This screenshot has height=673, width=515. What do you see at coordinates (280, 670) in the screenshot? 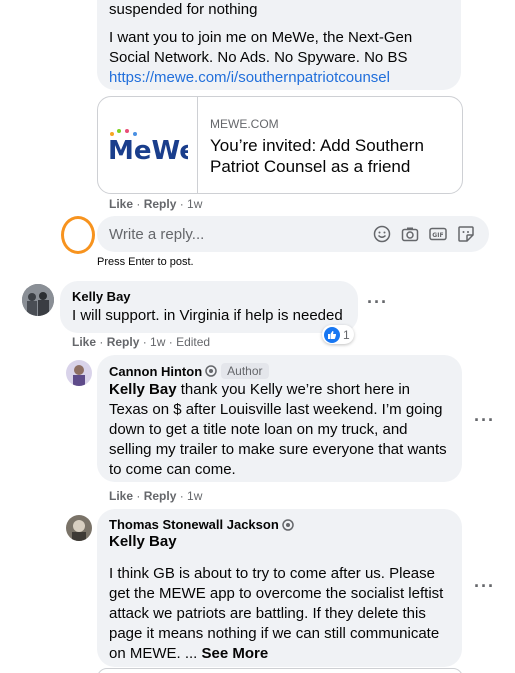
I see `next-comment-edge` at bounding box center [280, 670].